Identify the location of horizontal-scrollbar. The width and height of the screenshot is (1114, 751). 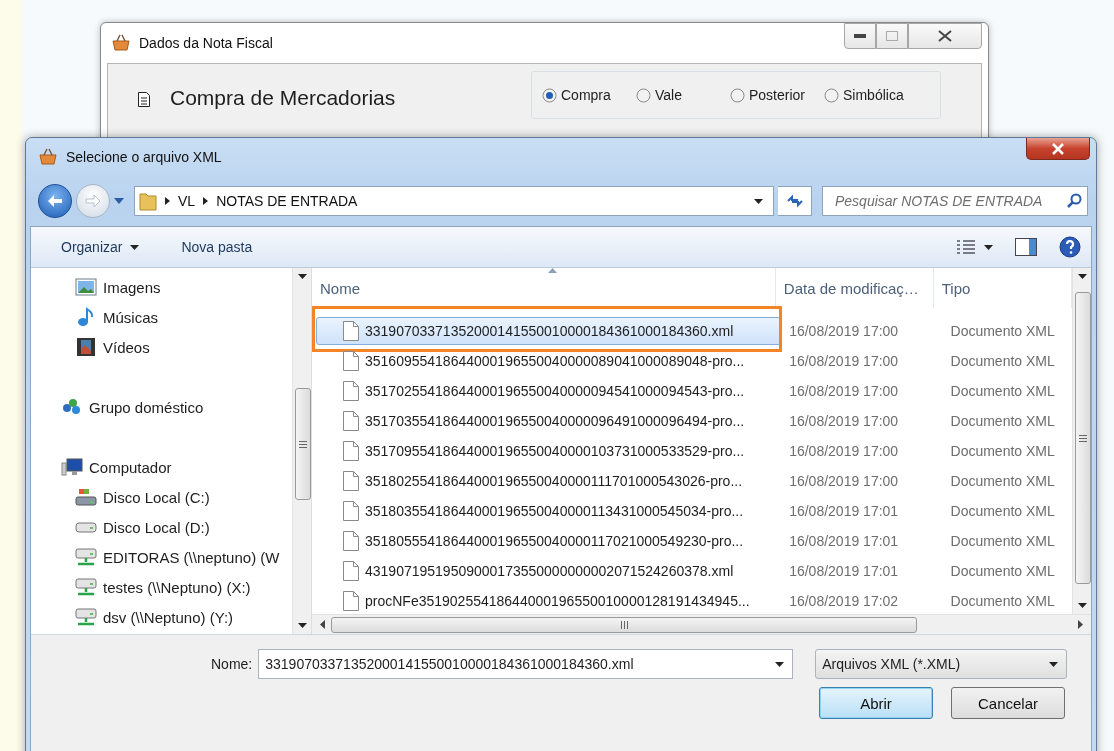
(701, 624).